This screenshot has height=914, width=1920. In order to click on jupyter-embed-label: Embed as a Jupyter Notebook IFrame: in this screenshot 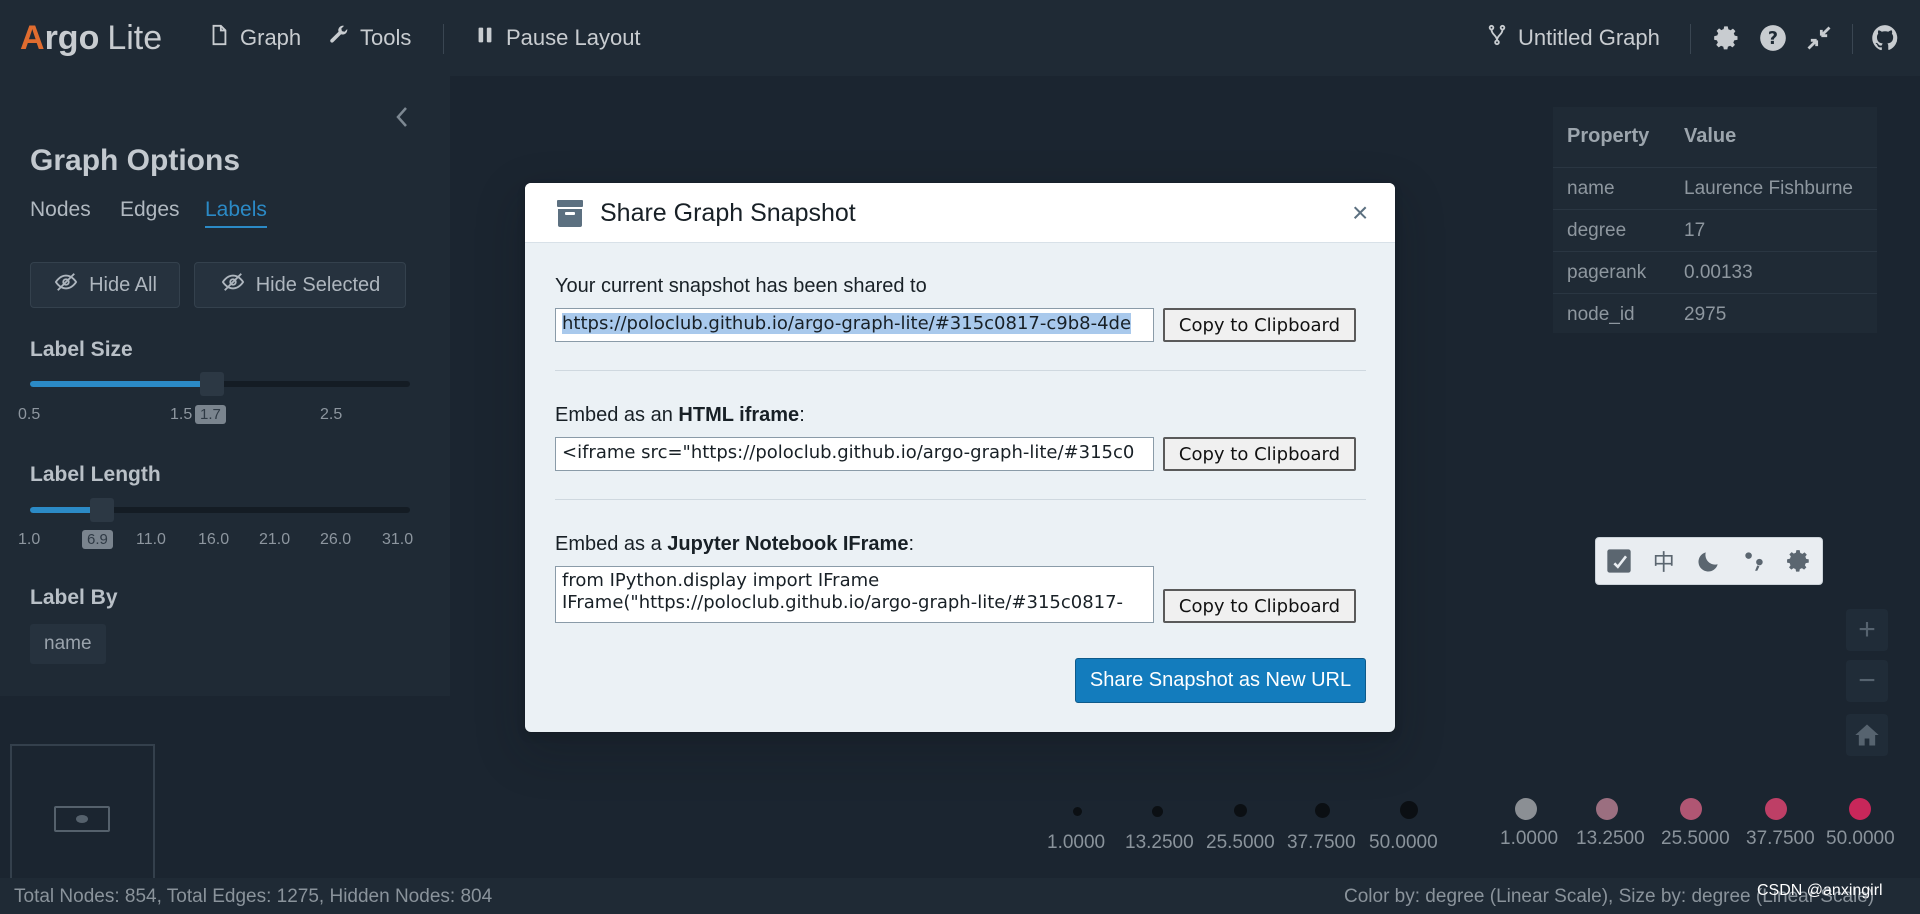, I will do `click(734, 544)`.